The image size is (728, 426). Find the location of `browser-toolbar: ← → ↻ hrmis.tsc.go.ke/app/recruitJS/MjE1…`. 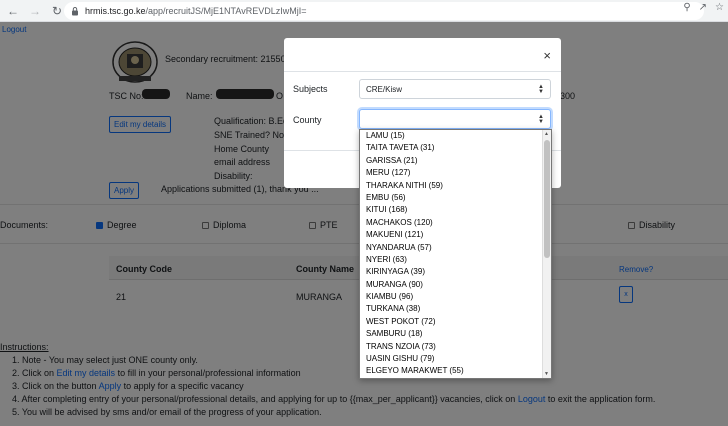

browser-toolbar: ← → ↻ hrmis.tsc.go.ke/app/recruitJS/MjE1… is located at coordinates (364, 11).